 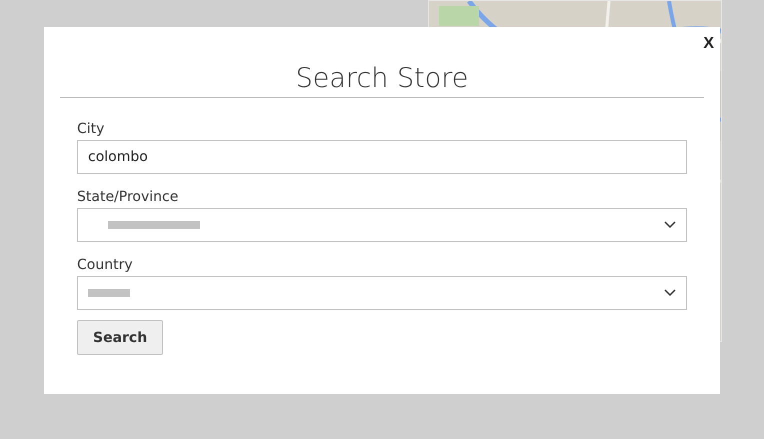 What do you see at coordinates (128, 197) in the screenshot?
I see `field-label: State/Province` at bounding box center [128, 197].